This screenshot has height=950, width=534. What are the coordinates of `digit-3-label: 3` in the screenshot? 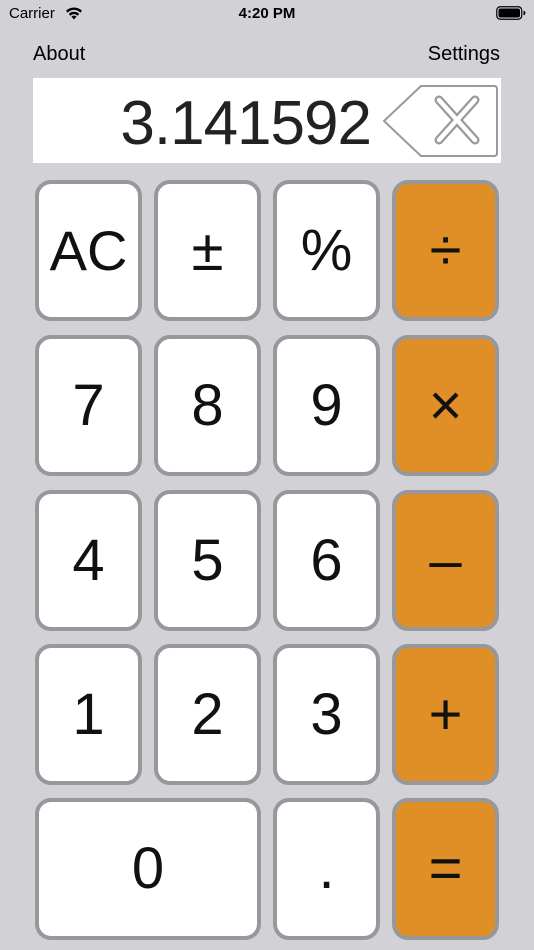 It's located at (326, 714).